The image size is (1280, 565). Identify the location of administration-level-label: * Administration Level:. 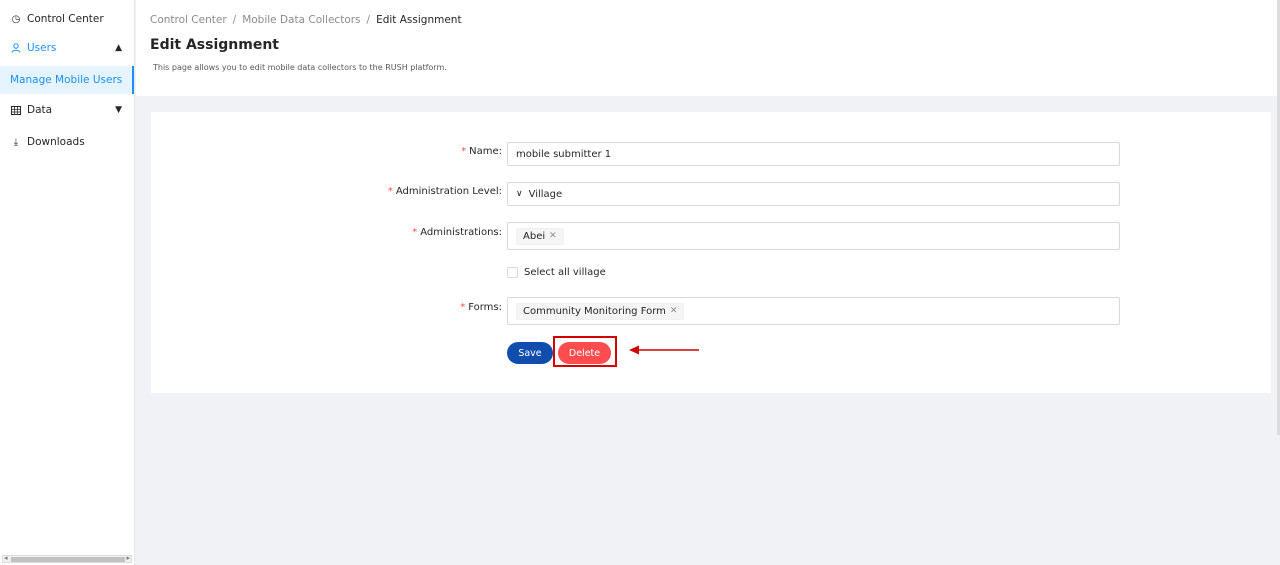
(444, 191).